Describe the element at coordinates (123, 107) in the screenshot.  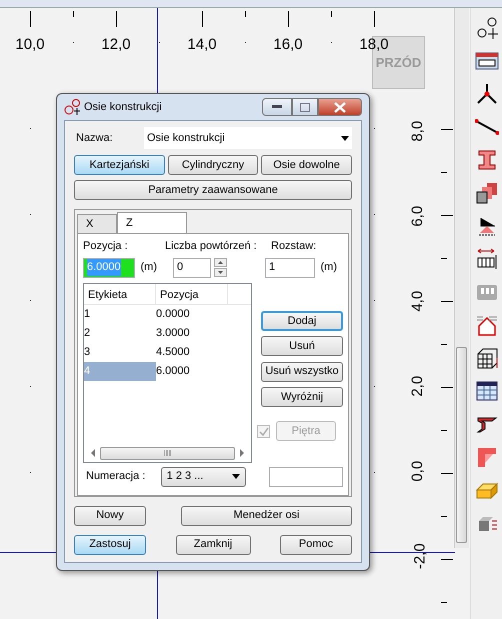
I see `window-title: Osie konstrukcji` at that location.